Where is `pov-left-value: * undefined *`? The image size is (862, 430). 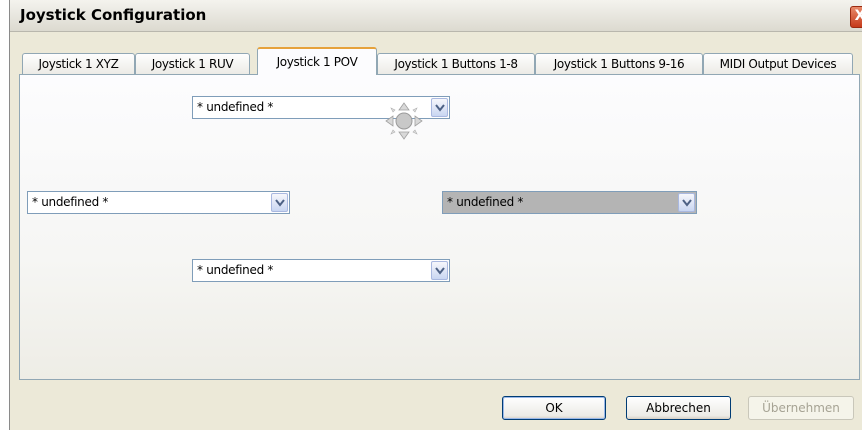 pov-left-value: * undefined * is located at coordinates (70, 202).